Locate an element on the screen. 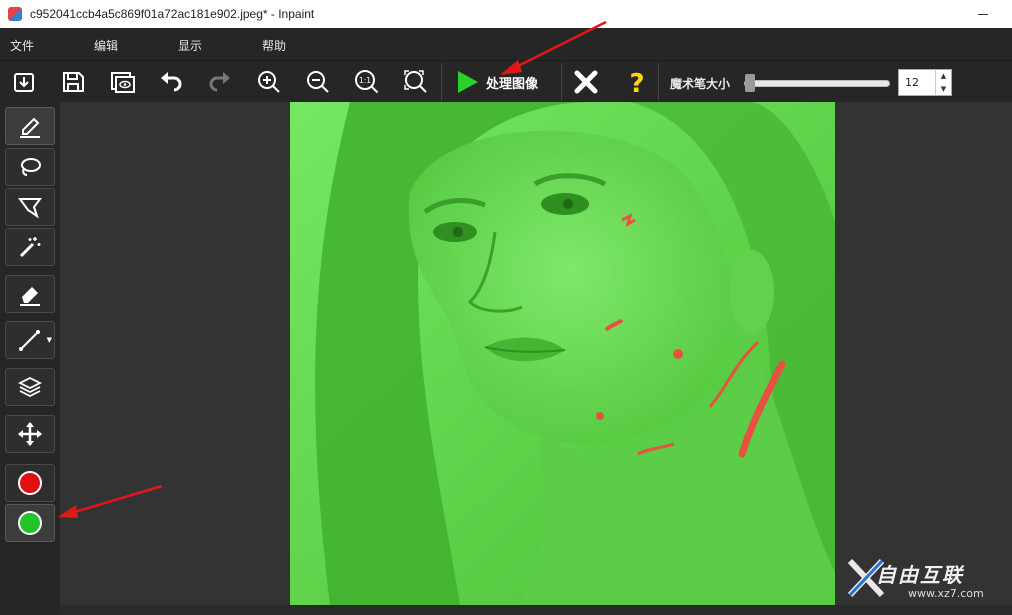  cancel-button is located at coordinates (586, 82).